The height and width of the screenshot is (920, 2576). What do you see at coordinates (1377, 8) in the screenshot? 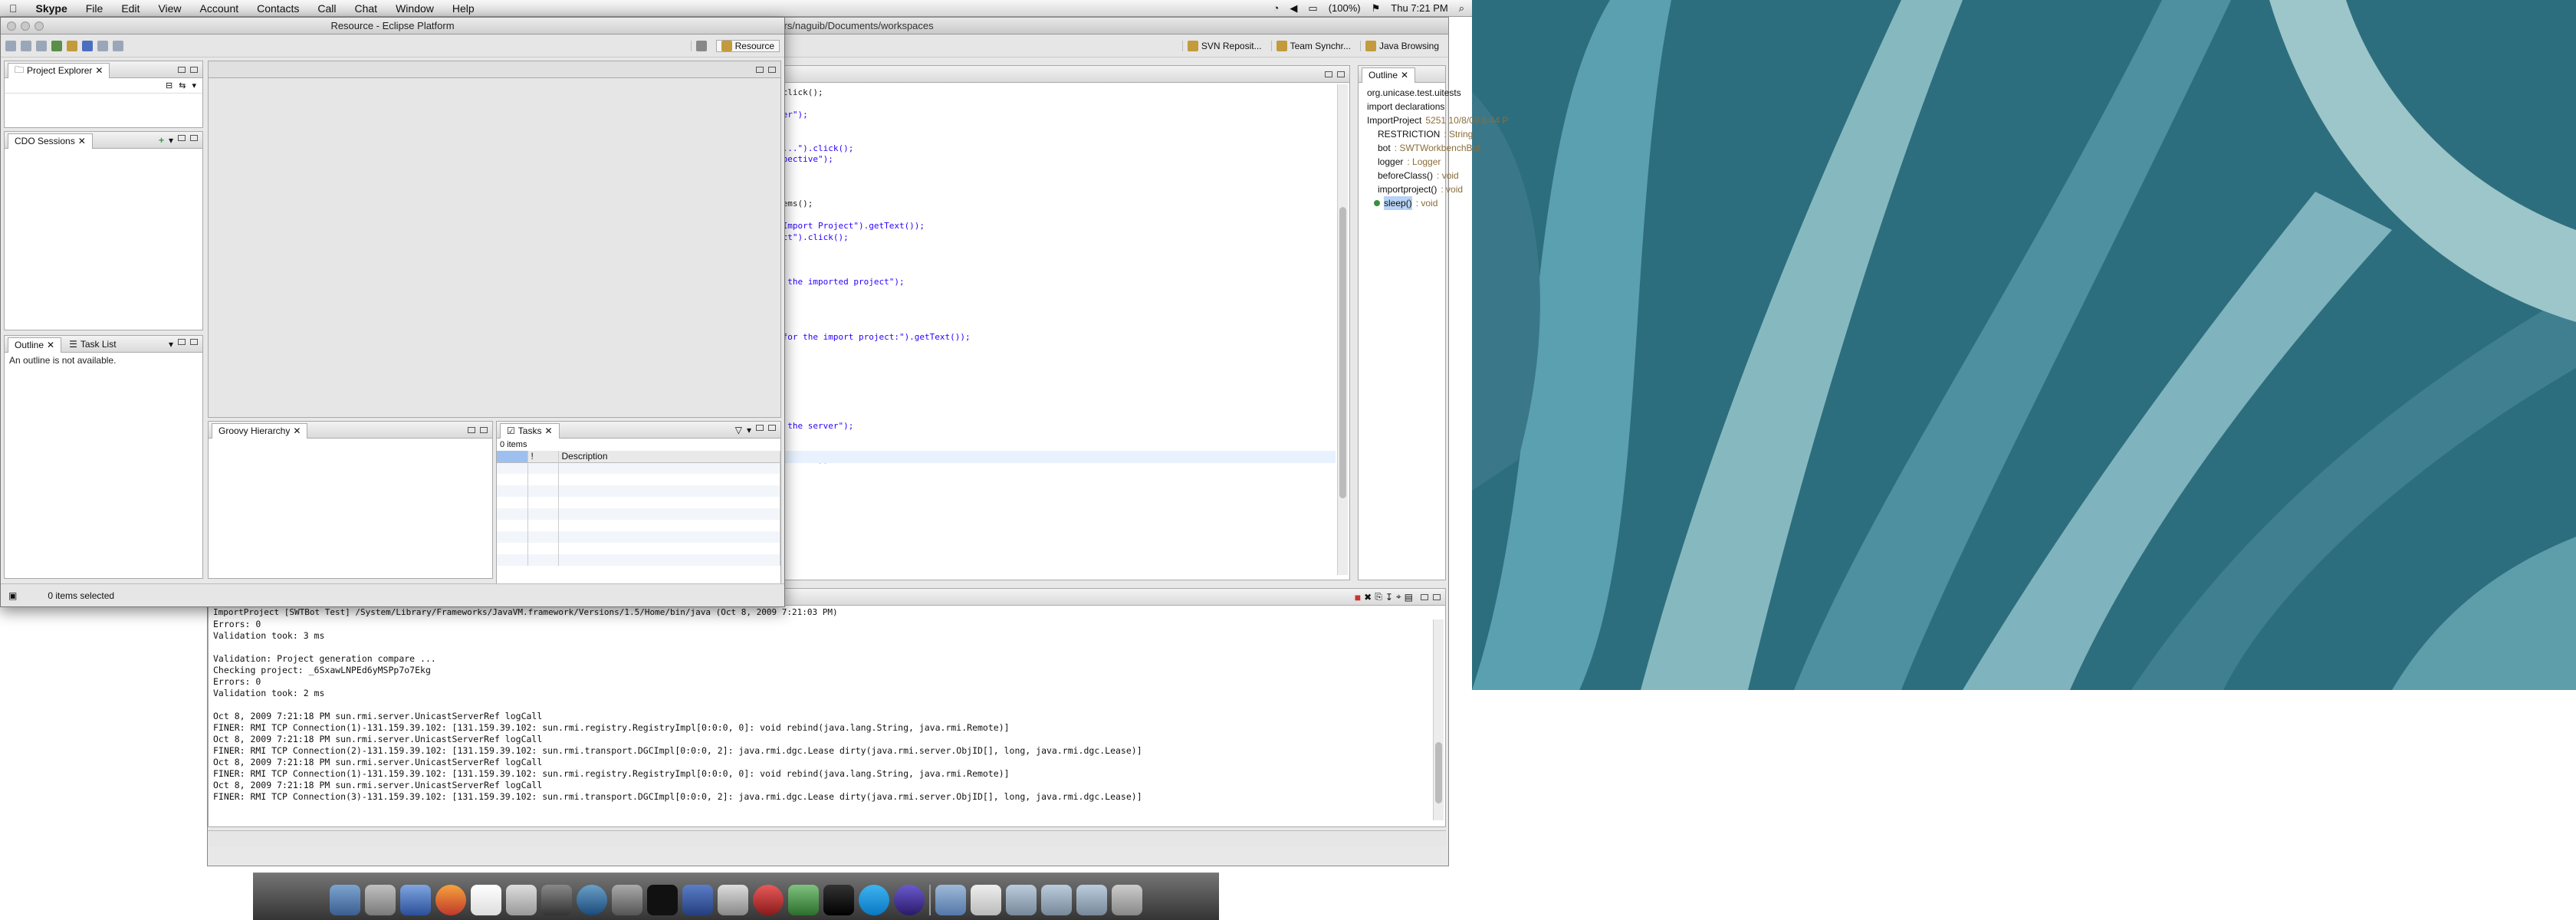
I see `flag-icon: ⚑` at bounding box center [1377, 8].